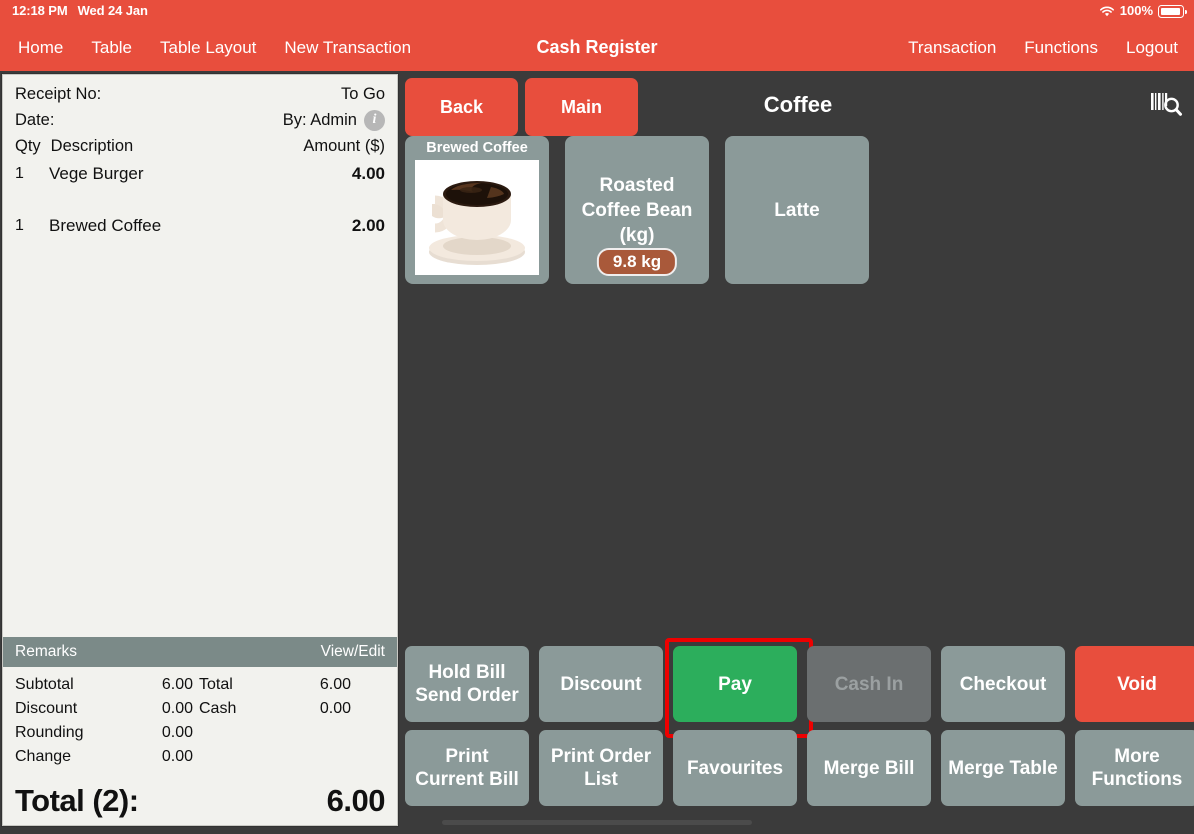 The height and width of the screenshot is (834, 1194). I want to click on merge-table-button: Merge Table, so click(1003, 768).